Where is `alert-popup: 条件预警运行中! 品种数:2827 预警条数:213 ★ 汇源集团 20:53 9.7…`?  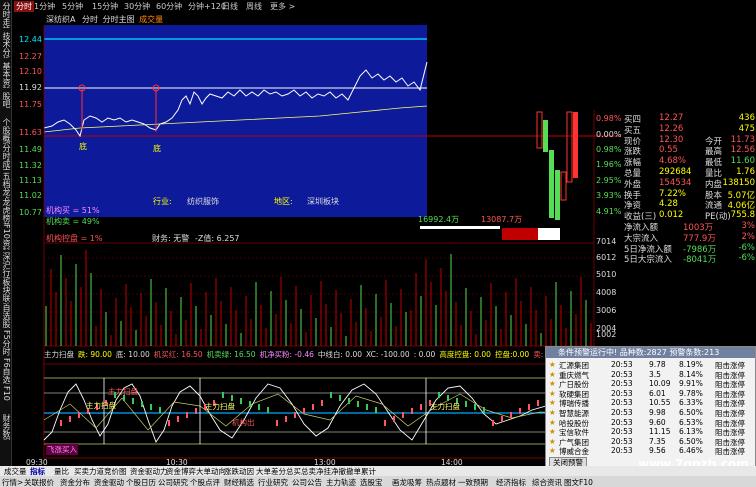
alert-popup: 条件预警运行中! 品种数:2827 预警条数:213 ★ 汇源集团 20:53 9.7… is located at coordinates (650, 407).